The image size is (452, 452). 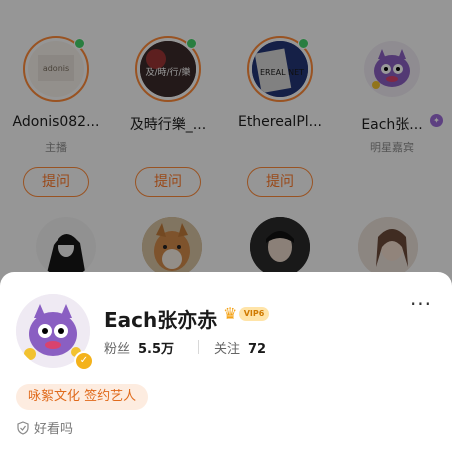 What do you see at coordinates (198, 347) in the screenshot?
I see `stat-divider` at bounding box center [198, 347].